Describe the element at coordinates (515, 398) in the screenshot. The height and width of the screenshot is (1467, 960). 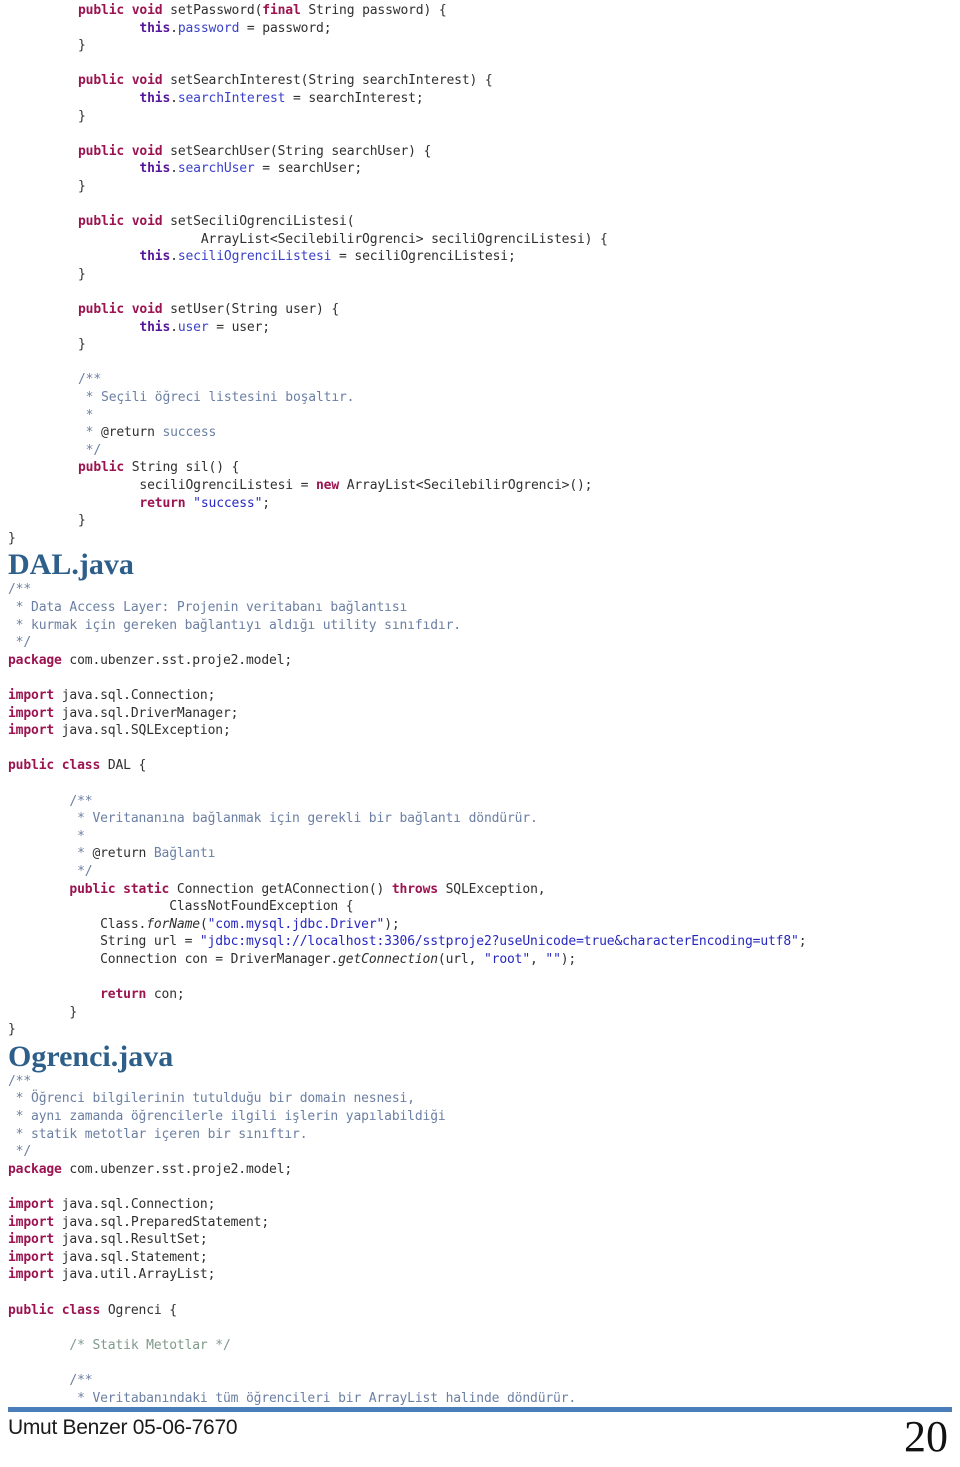
I see `code-line: * Seçili öğreci listesini boşaltır.` at that location.